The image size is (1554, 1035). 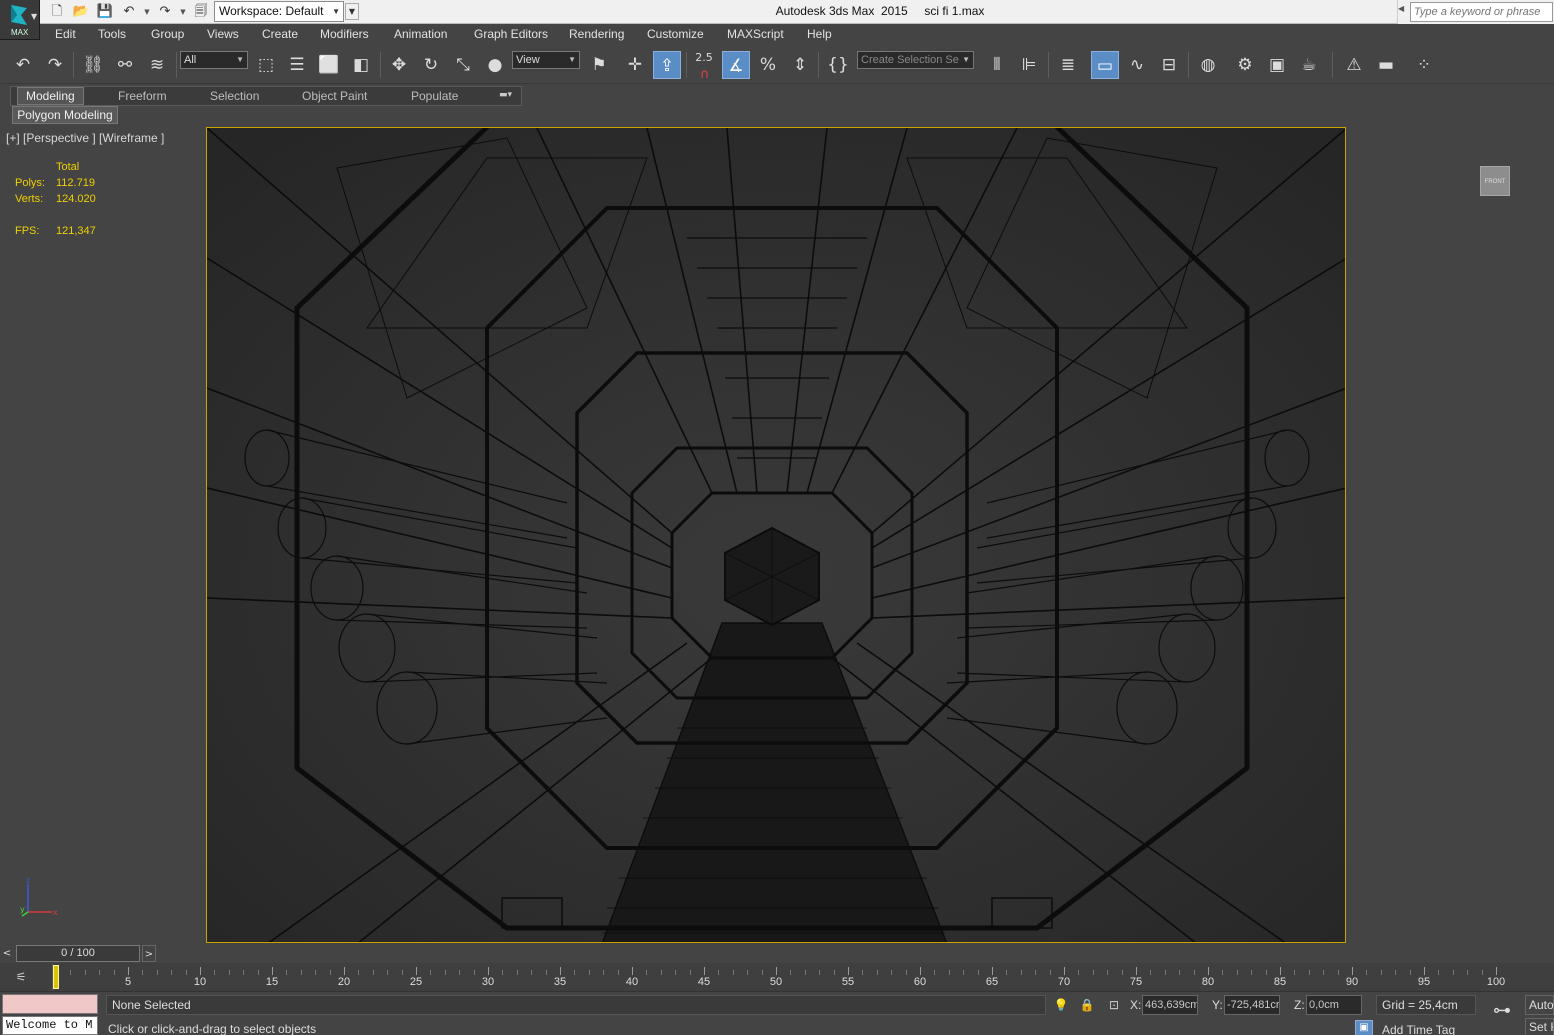 I want to click on placement-icon: ●, so click(x=495, y=65).